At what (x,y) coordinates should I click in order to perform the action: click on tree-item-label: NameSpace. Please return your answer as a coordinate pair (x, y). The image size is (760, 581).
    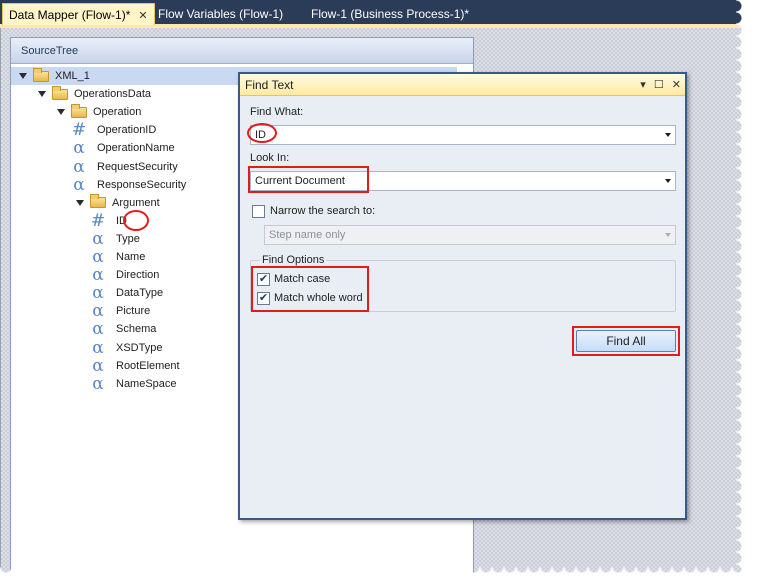
    Looking at the image, I should click on (146, 383).